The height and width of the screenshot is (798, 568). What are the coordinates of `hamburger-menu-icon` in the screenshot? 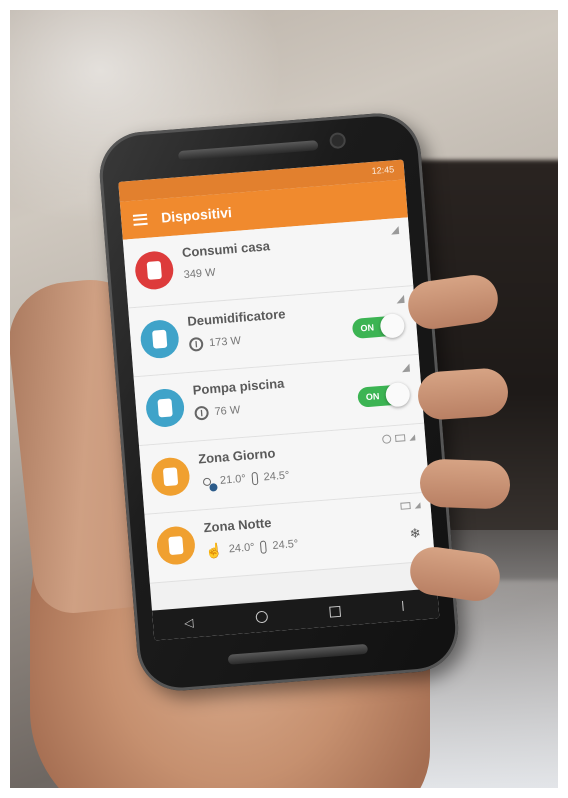 It's located at (140, 219).